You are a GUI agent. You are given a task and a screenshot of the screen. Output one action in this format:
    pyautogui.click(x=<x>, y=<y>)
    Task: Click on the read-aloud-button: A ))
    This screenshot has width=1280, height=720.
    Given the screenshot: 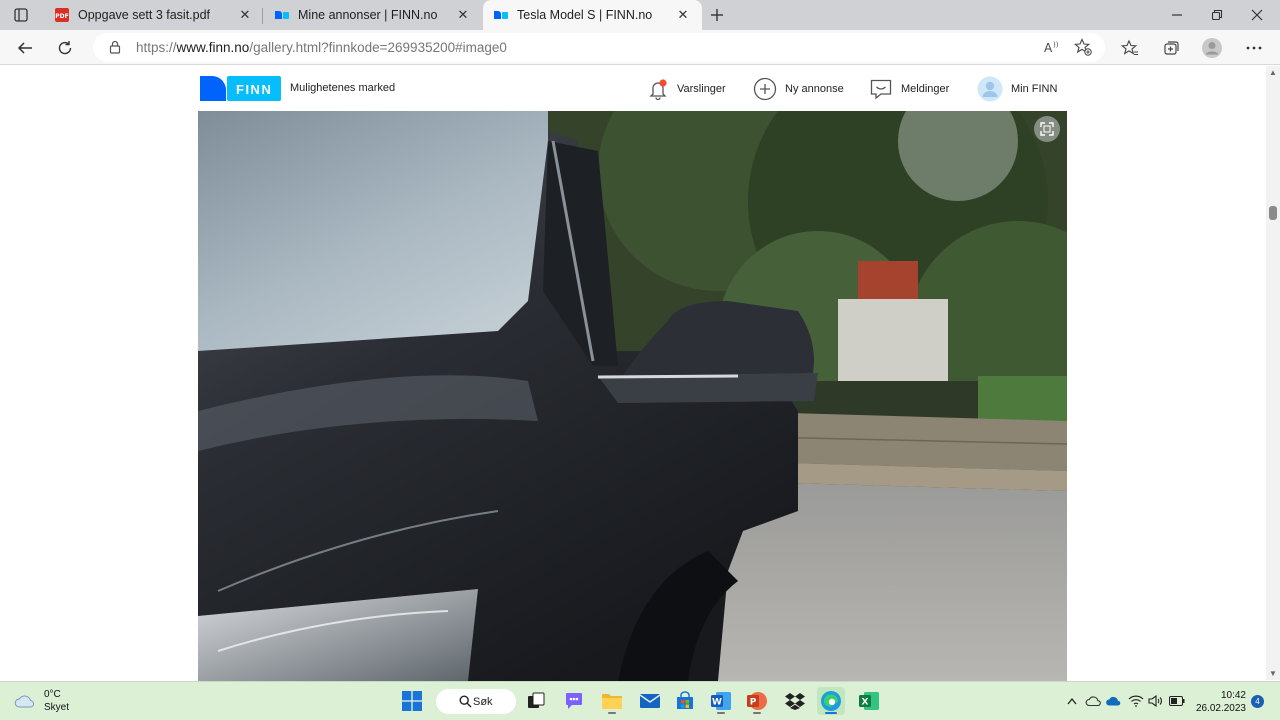 What is the action you would take?
    pyautogui.click(x=1052, y=47)
    